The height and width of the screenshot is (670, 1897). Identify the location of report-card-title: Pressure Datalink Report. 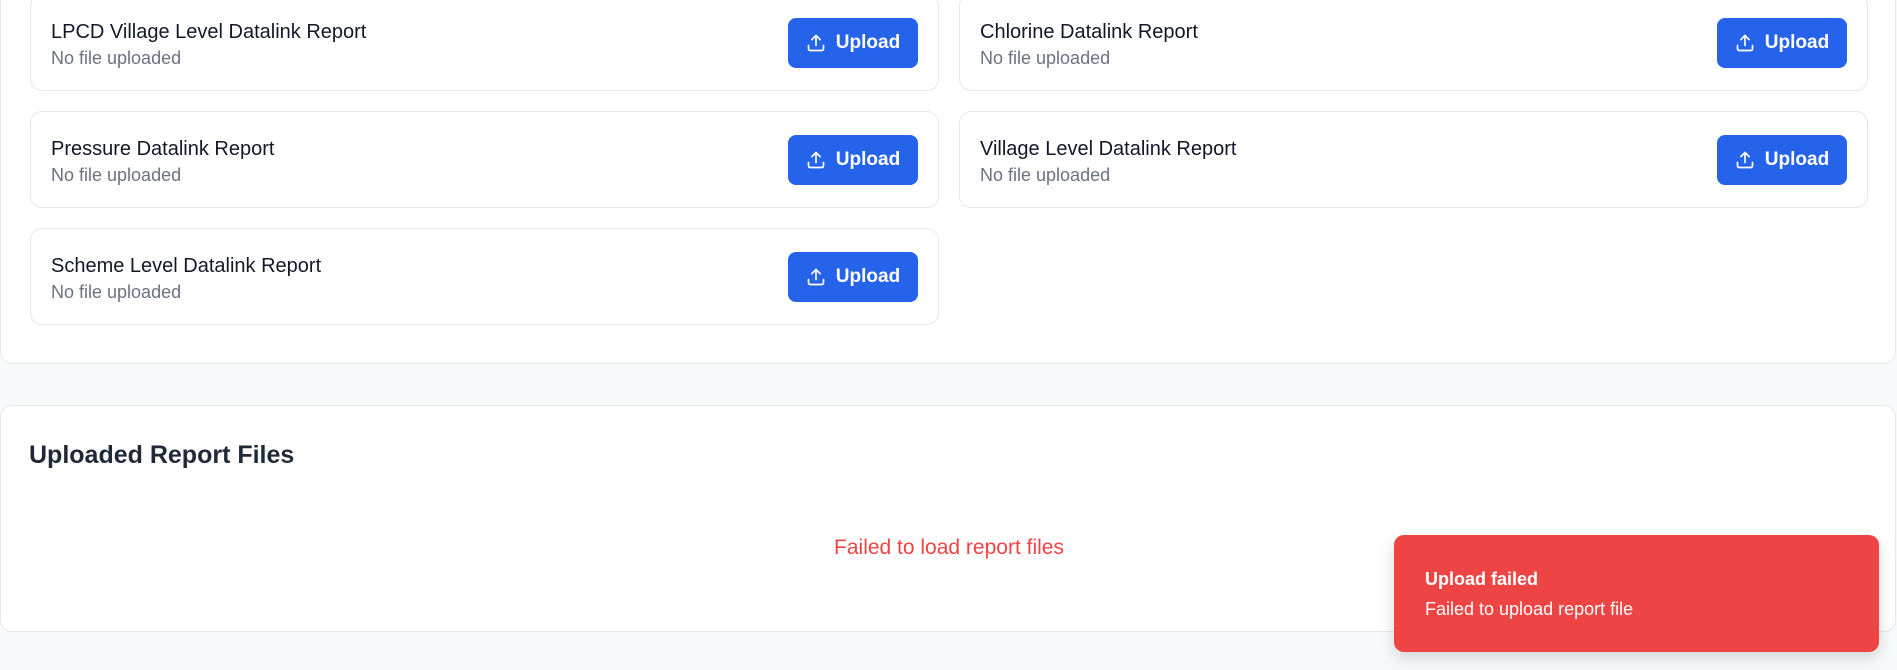
(163, 149).